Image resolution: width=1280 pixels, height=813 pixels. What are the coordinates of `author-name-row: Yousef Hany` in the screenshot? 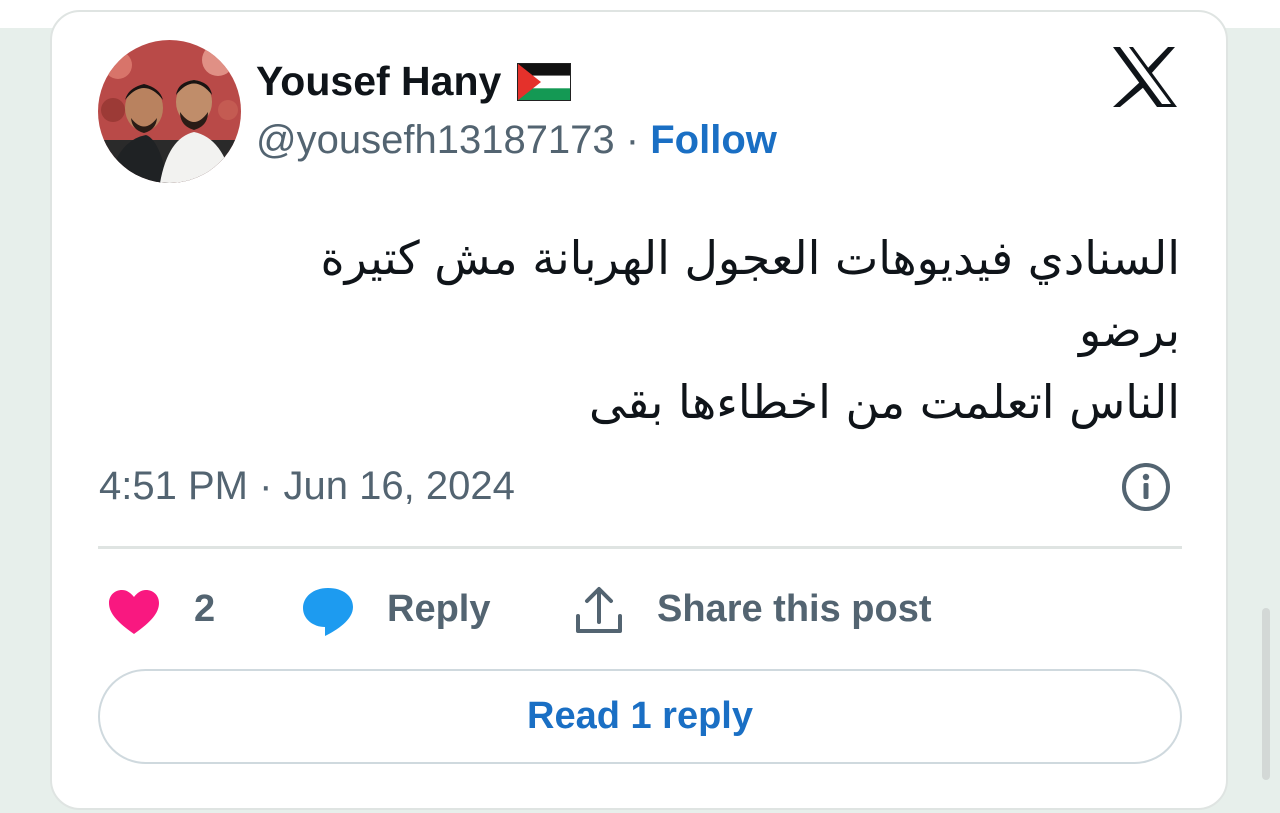 It's located at (414, 81).